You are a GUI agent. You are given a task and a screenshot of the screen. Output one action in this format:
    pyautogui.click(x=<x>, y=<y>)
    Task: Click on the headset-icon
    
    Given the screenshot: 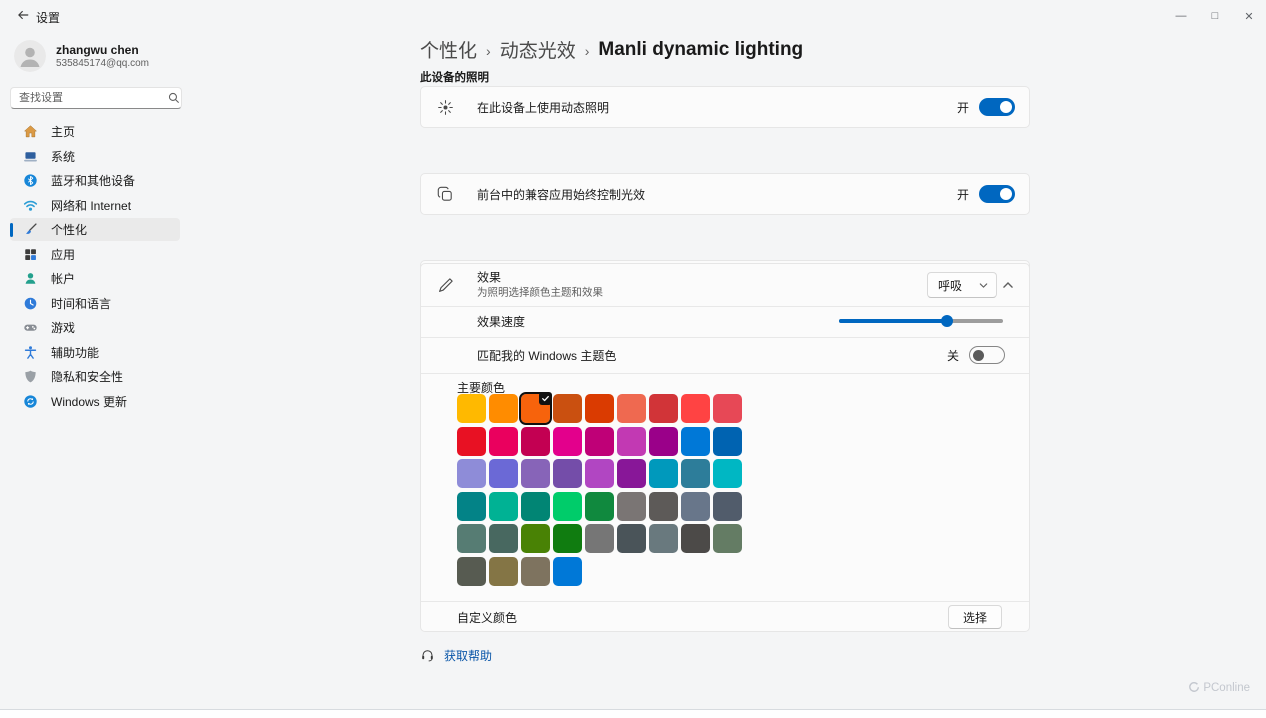 What is the action you would take?
    pyautogui.click(x=427, y=655)
    